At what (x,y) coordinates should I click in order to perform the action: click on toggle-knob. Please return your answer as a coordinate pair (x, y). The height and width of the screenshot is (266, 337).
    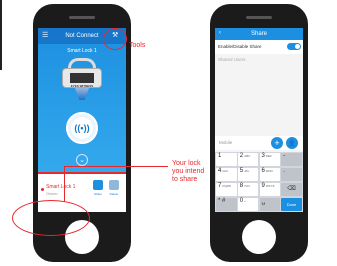
    Looking at the image, I should click on (297, 46).